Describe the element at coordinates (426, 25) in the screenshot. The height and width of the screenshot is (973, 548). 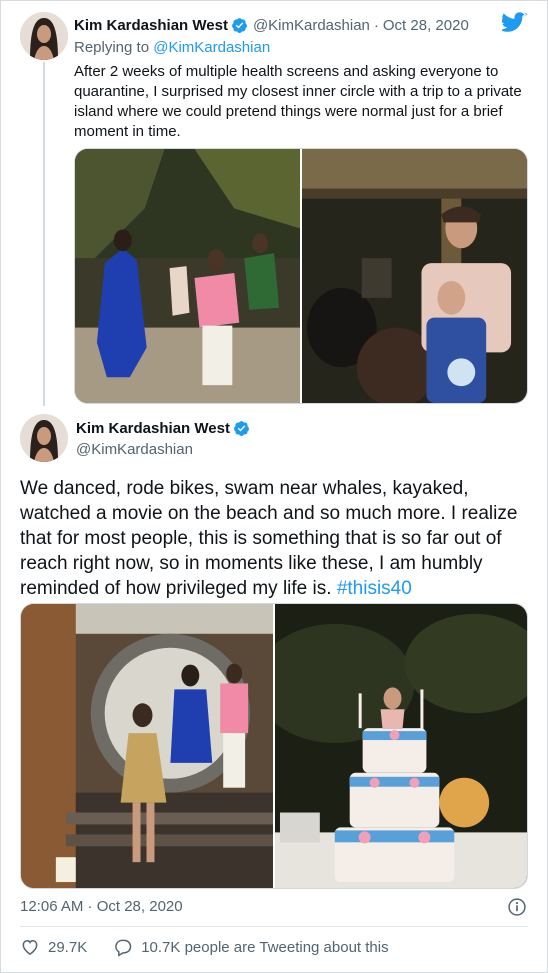
I see `tweet-date: Oct 28, 2020` at that location.